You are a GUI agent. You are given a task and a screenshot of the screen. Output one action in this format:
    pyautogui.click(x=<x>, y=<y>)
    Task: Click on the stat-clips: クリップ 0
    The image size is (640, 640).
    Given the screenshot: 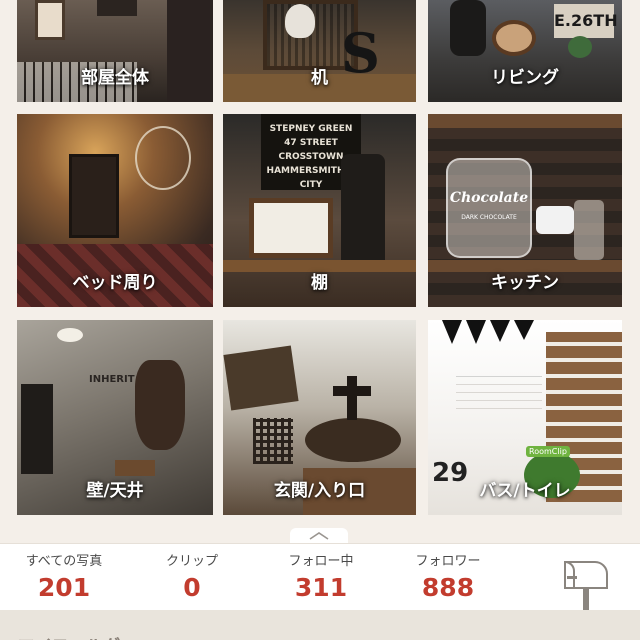 What is the action you would take?
    pyautogui.click(x=192, y=576)
    